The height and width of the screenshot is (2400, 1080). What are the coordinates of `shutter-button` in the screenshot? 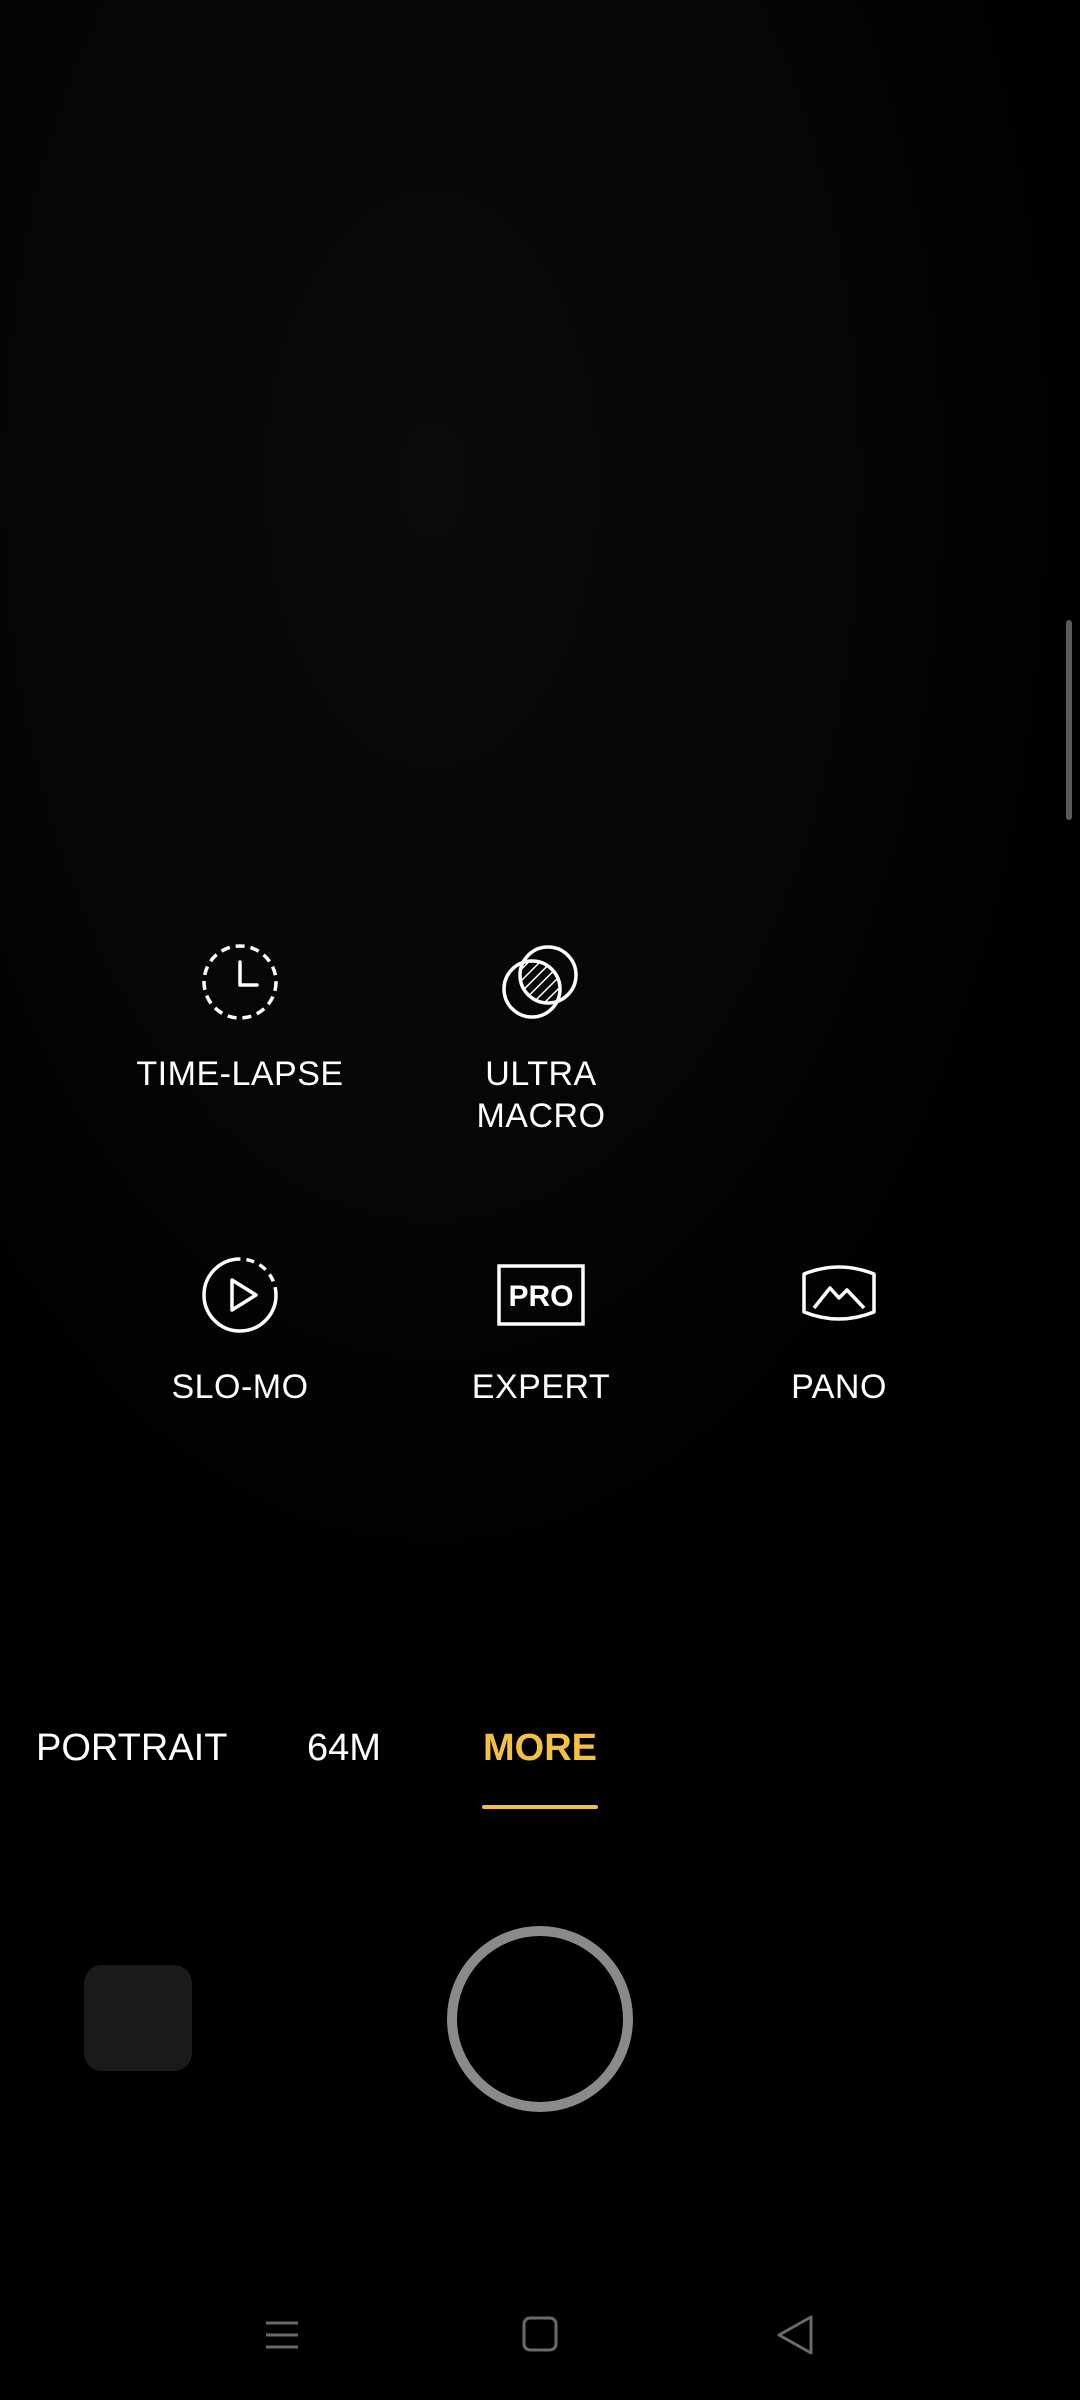 It's located at (540, 2019).